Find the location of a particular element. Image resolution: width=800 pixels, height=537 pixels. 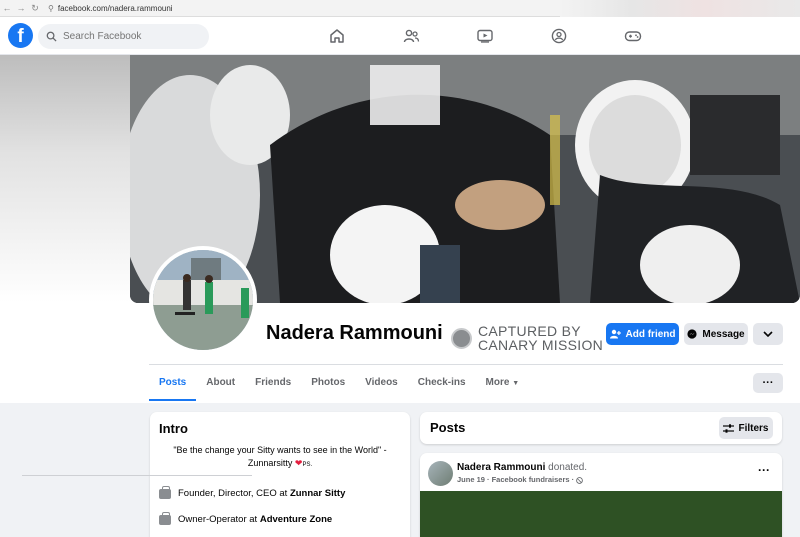

tabs-options-button: ··· is located at coordinates (768, 383).